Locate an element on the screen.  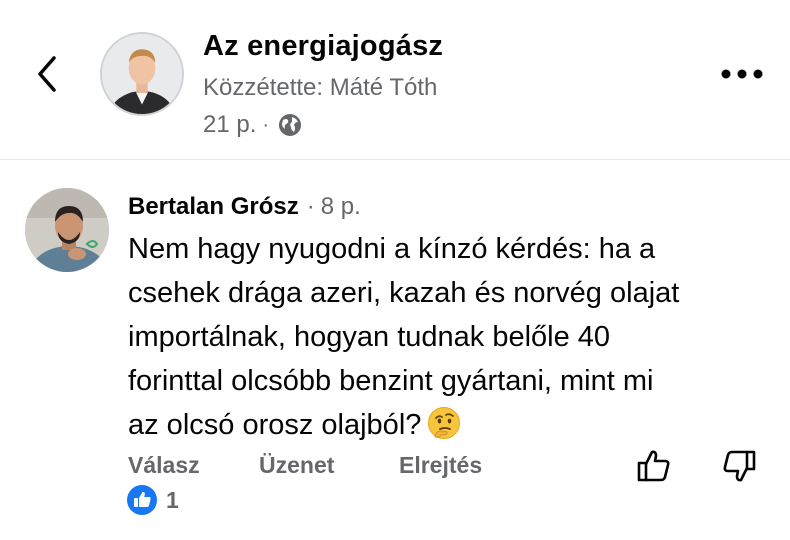
more-options-button is located at coordinates (742, 74).